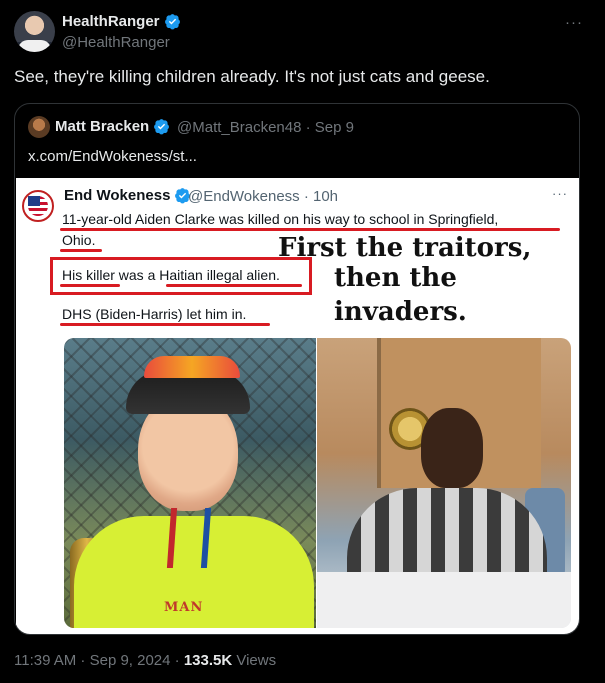 This screenshot has height=683, width=605. I want to click on author-name: HealthRanger, so click(121, 21).